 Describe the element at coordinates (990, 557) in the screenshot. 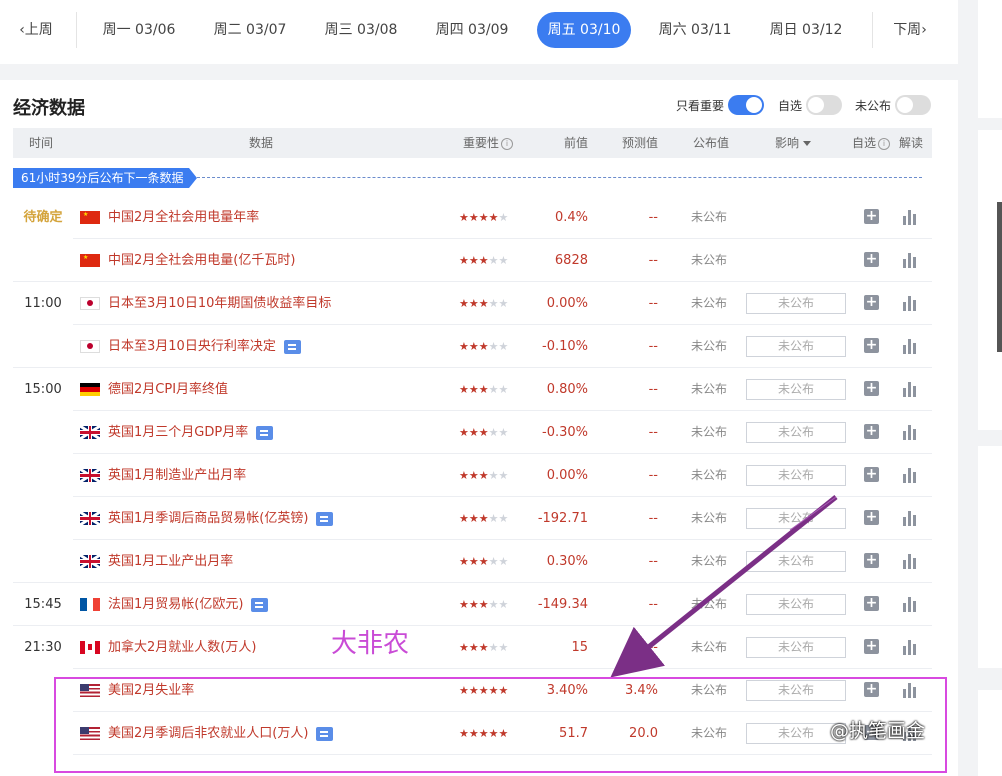

I see `sidebar-card` at that location.